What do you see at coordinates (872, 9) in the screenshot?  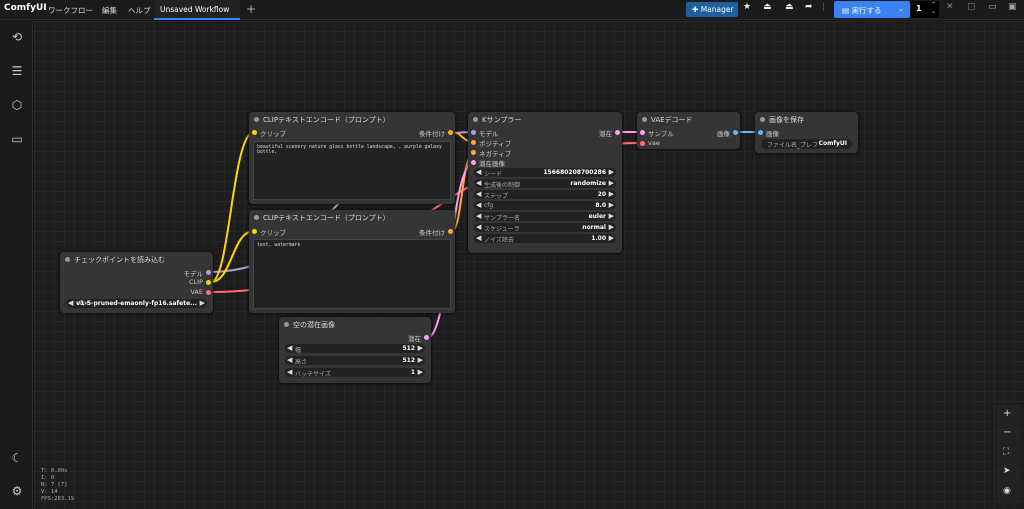 I see `run-button: ▤ 実行する ⌄` at bounding box center [872, 9].